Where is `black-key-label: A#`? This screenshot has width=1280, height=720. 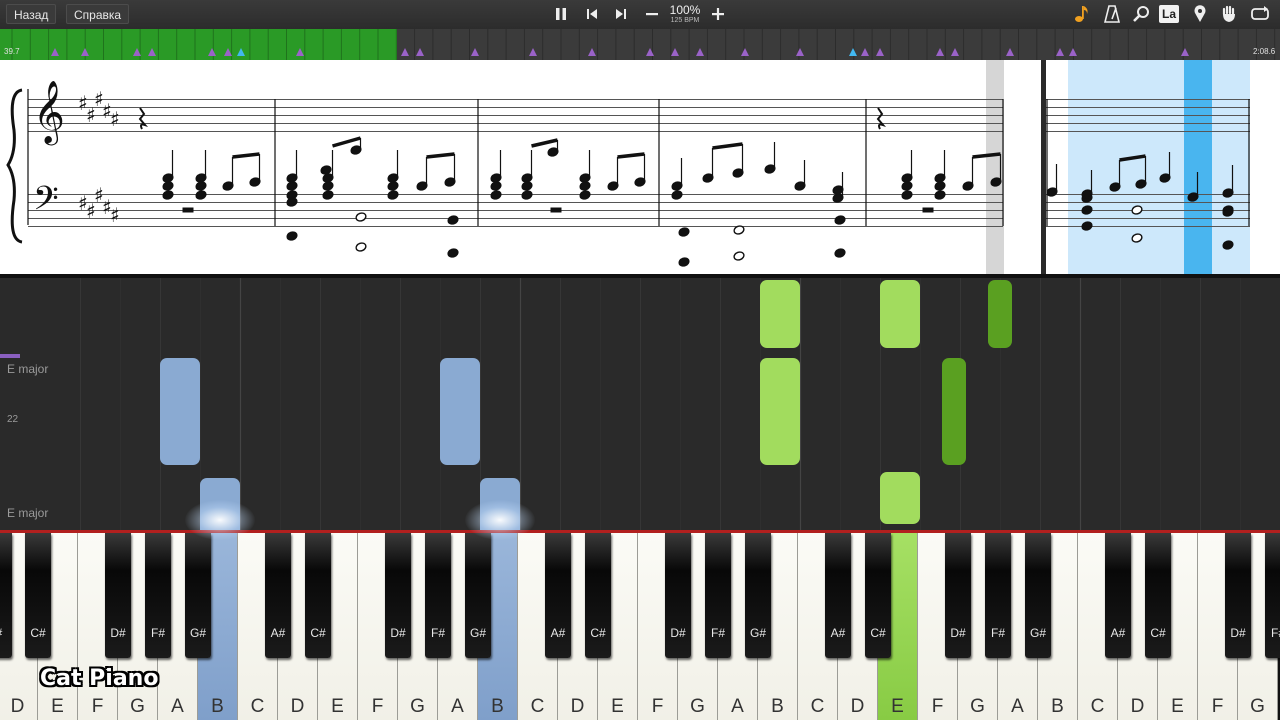
black-key-label: A# is located at coordinates (558, 633).